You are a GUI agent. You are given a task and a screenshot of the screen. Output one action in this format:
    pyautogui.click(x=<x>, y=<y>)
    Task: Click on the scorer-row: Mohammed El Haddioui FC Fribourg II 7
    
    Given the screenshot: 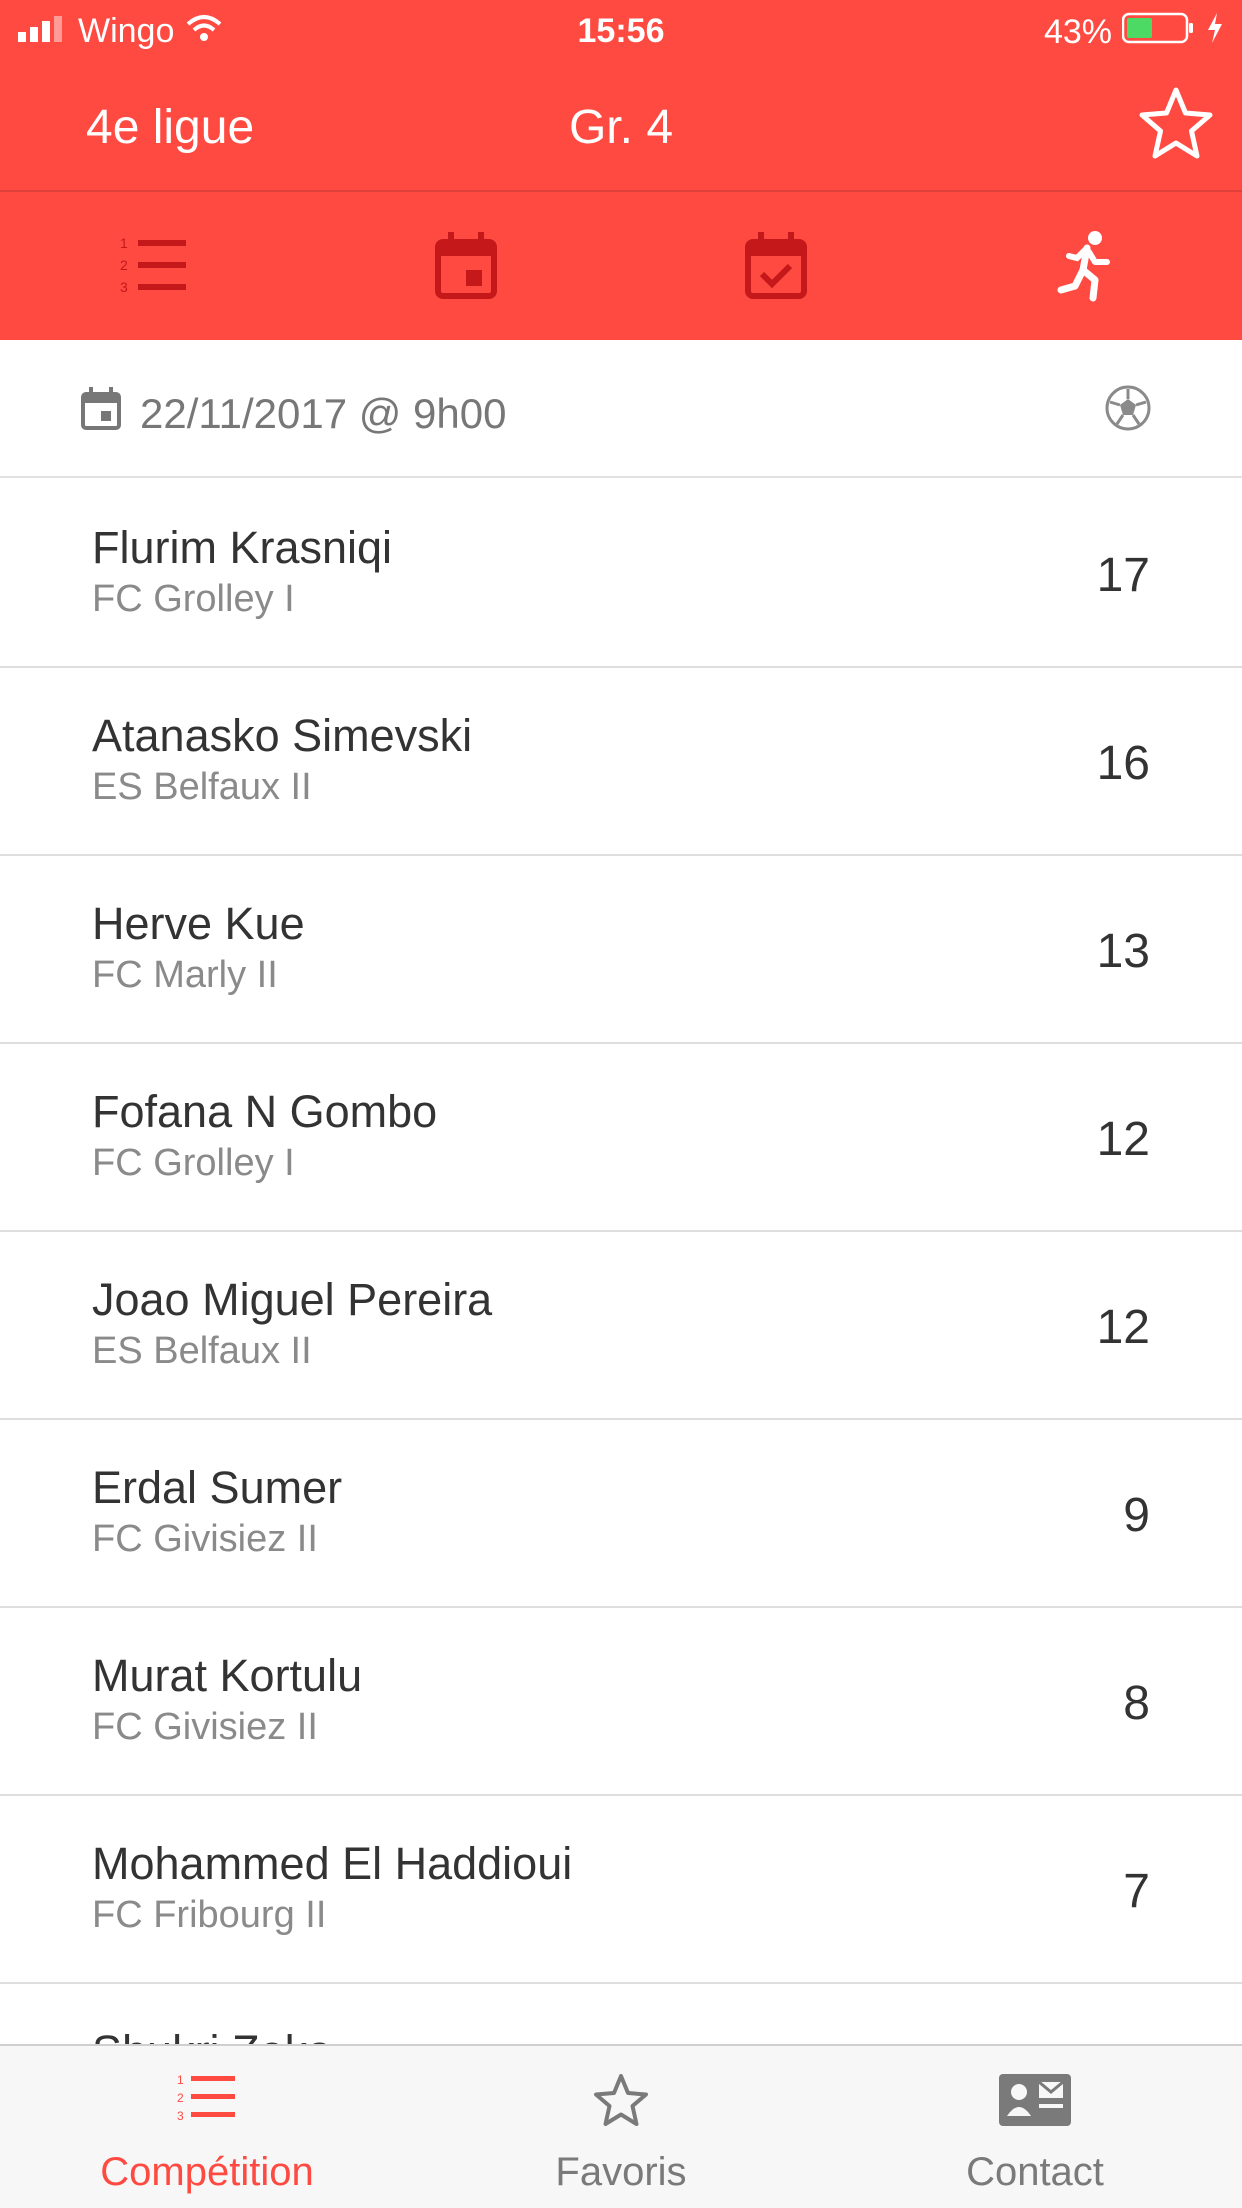 What is the action you would take?
    pyautogui.click(x=621, y=1890)
    